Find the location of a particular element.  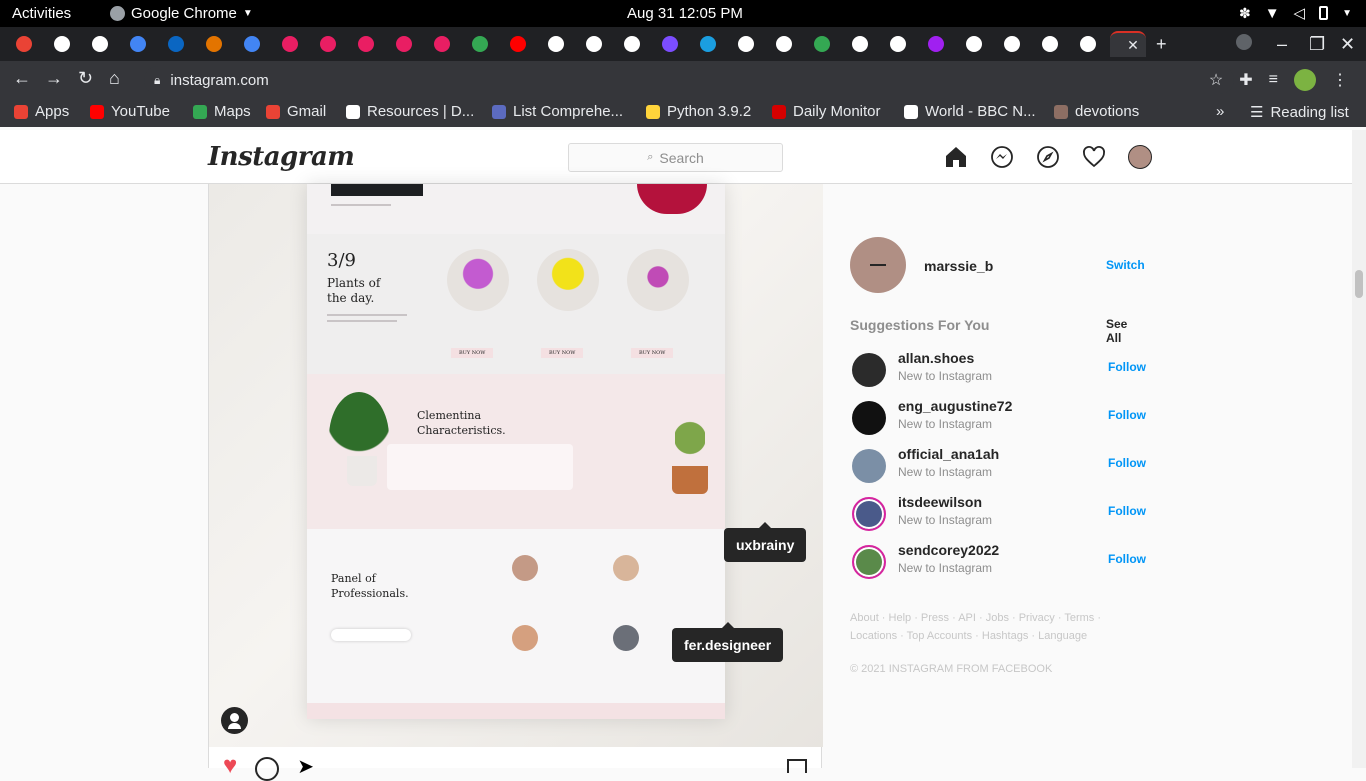

user-tag: uxbrainy is located at coordinates (765, 542).